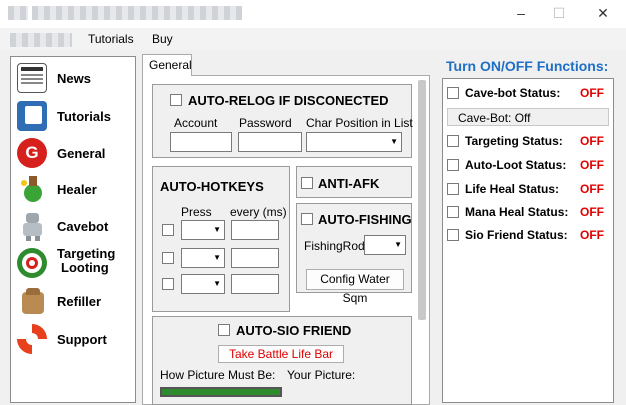 The image size is (626, 405). I want to click on account-field, so click(201, 142).